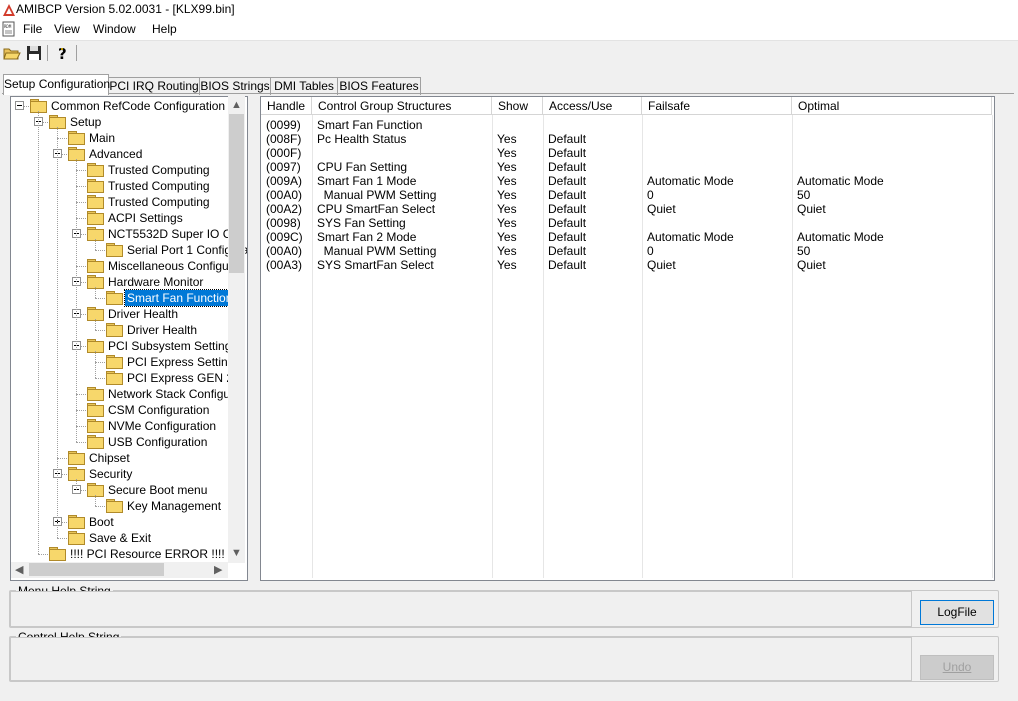 The image size is (1018, 701). Describe the element at coordinates (183, 362) in the screenshot. I see `tree-node-label: PCI Express Settings` at that location.